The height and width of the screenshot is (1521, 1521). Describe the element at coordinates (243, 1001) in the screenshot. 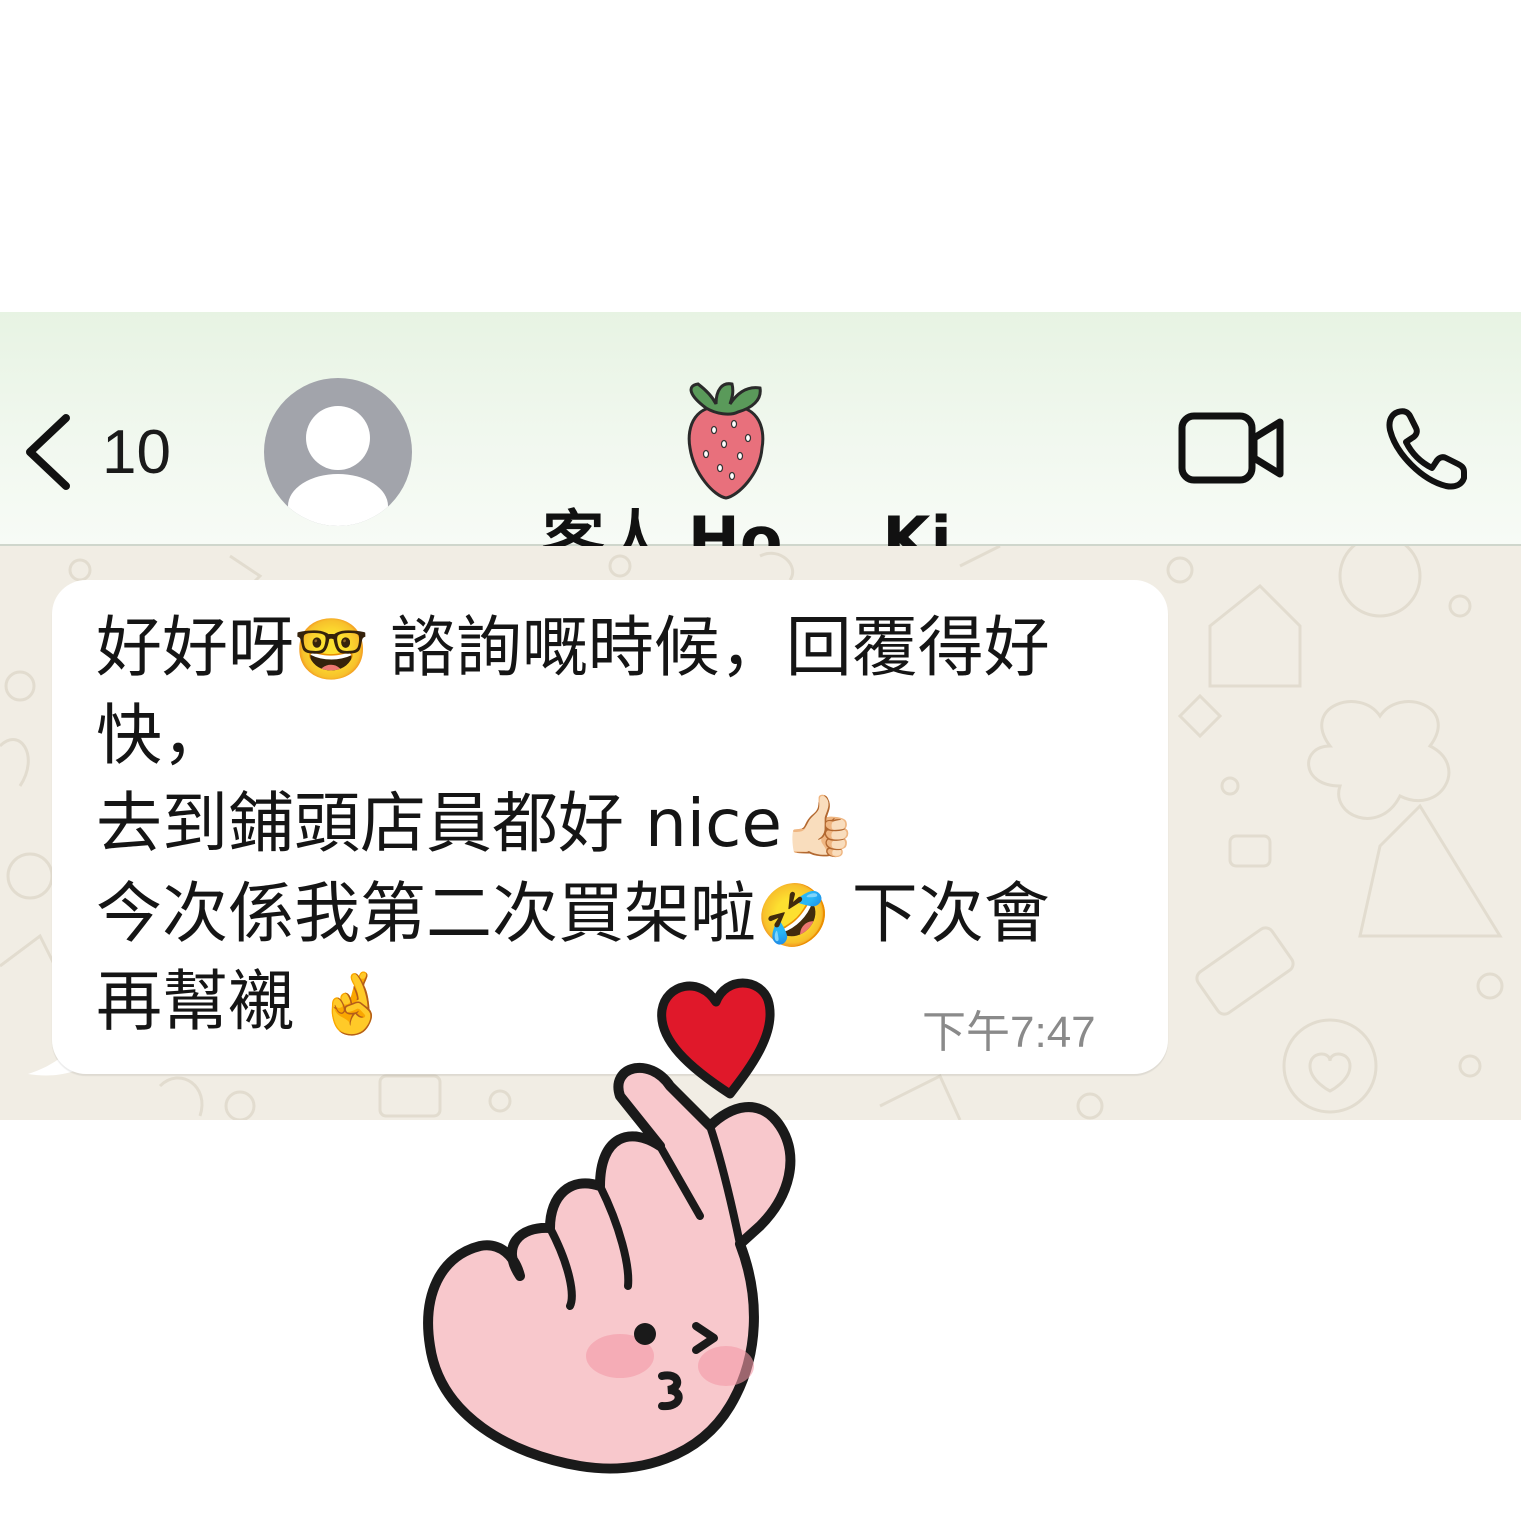

I see `message-line: 再幫襯 🤞` at that location.